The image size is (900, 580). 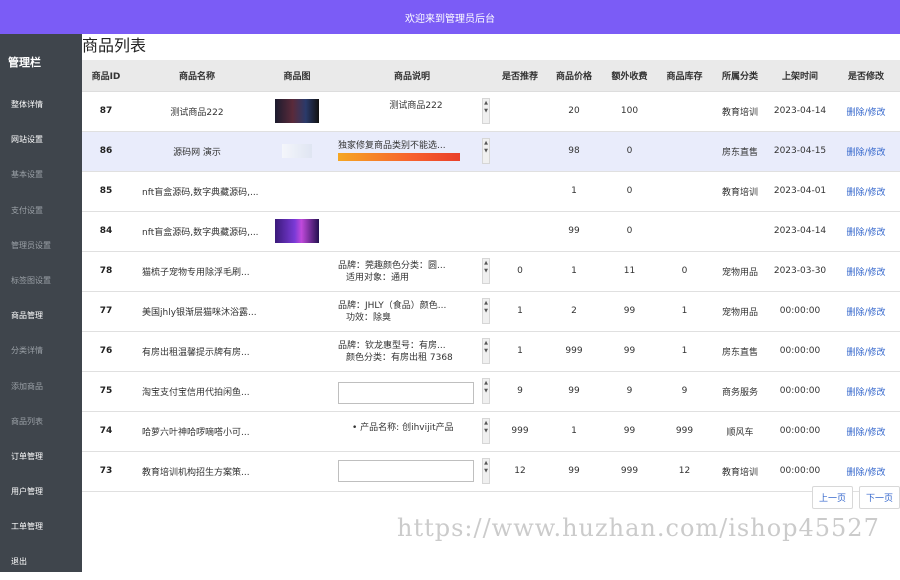 I want to click on cell-stock: 12, so click(x=684, y=471).